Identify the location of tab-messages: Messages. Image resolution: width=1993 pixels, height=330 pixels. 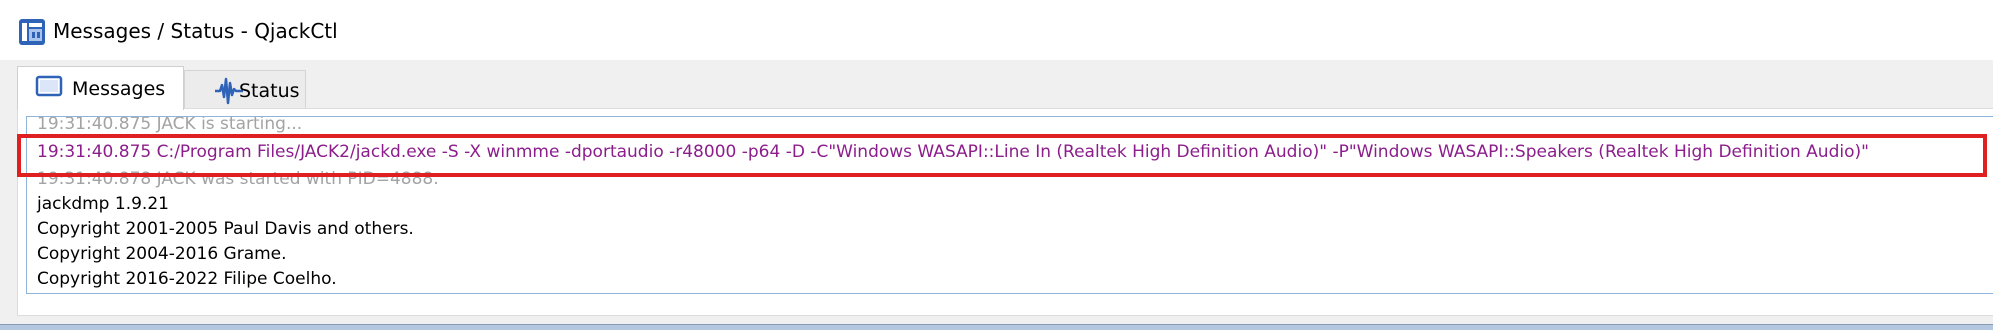
(100, 88).